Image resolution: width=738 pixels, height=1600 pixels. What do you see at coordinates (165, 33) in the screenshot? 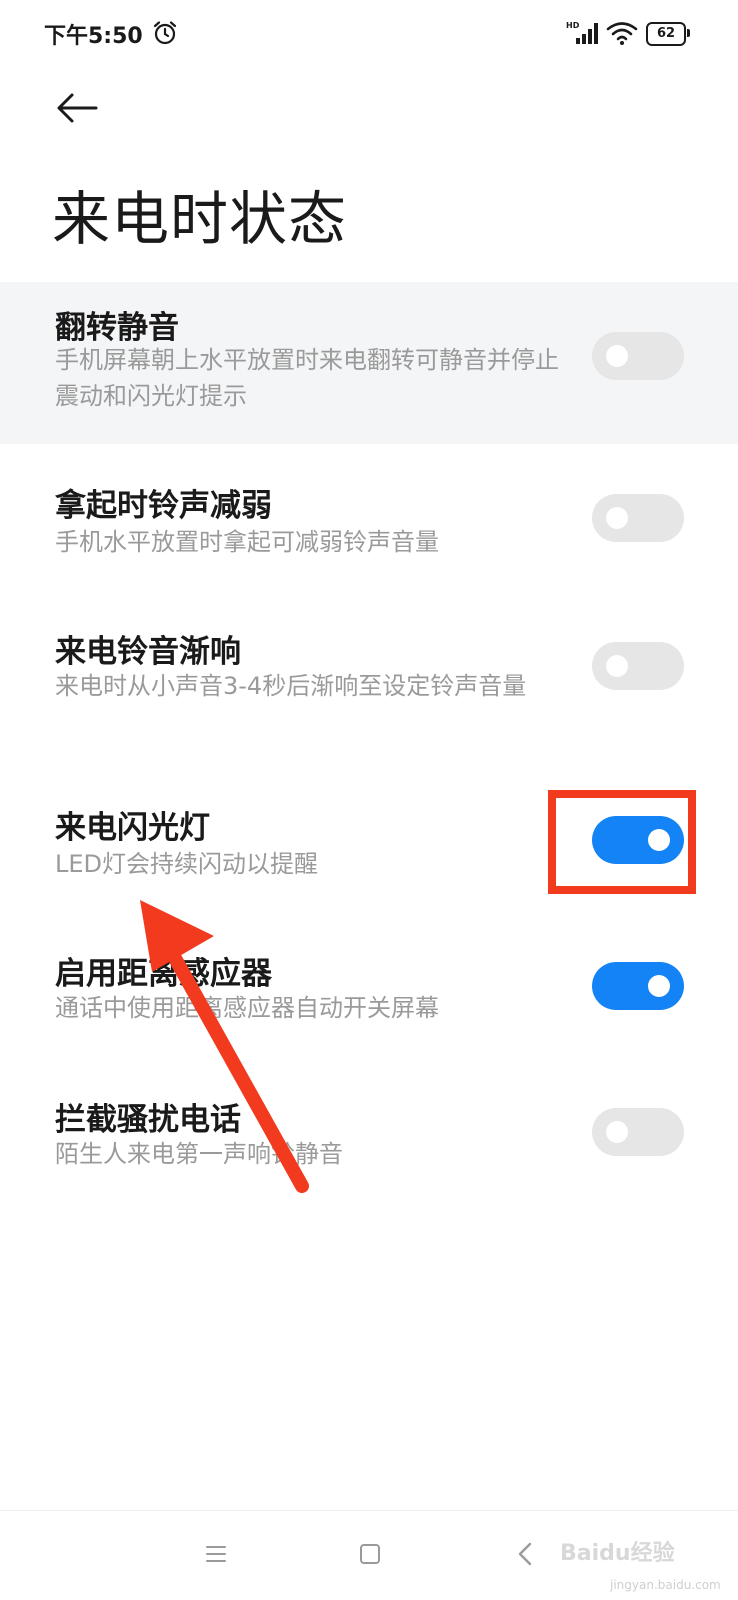
I see `alarm-clock-icon` at bounding box center [165, 33].